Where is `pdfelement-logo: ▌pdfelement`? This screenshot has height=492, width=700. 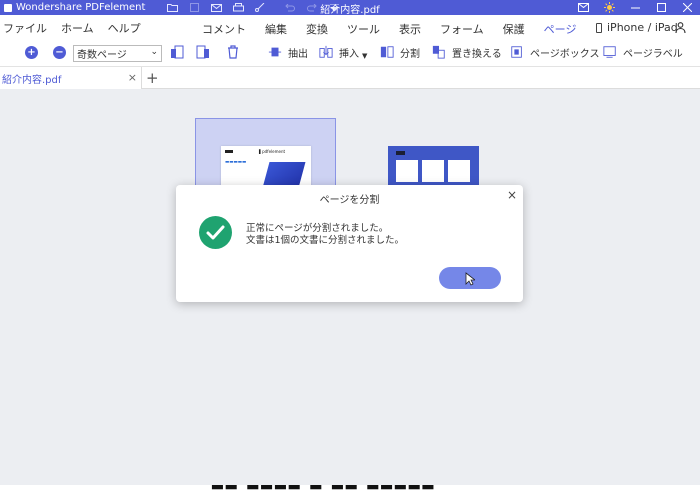
pdfelement-logo: ▌pdfelement is located at coordinates (272, 151).